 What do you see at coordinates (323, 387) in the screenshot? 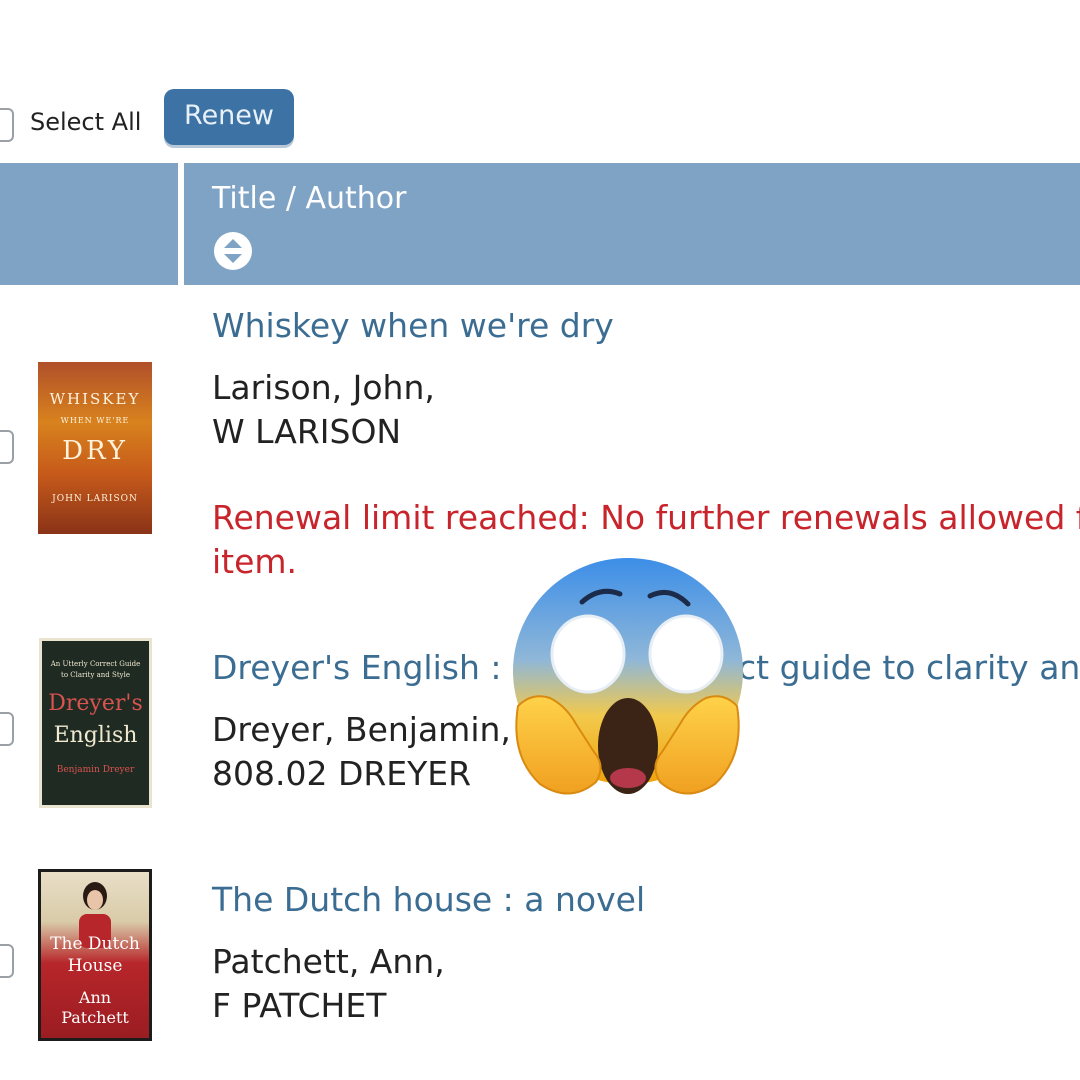
I see `item-author: Larison, John,` at bounding box center [323, 387].